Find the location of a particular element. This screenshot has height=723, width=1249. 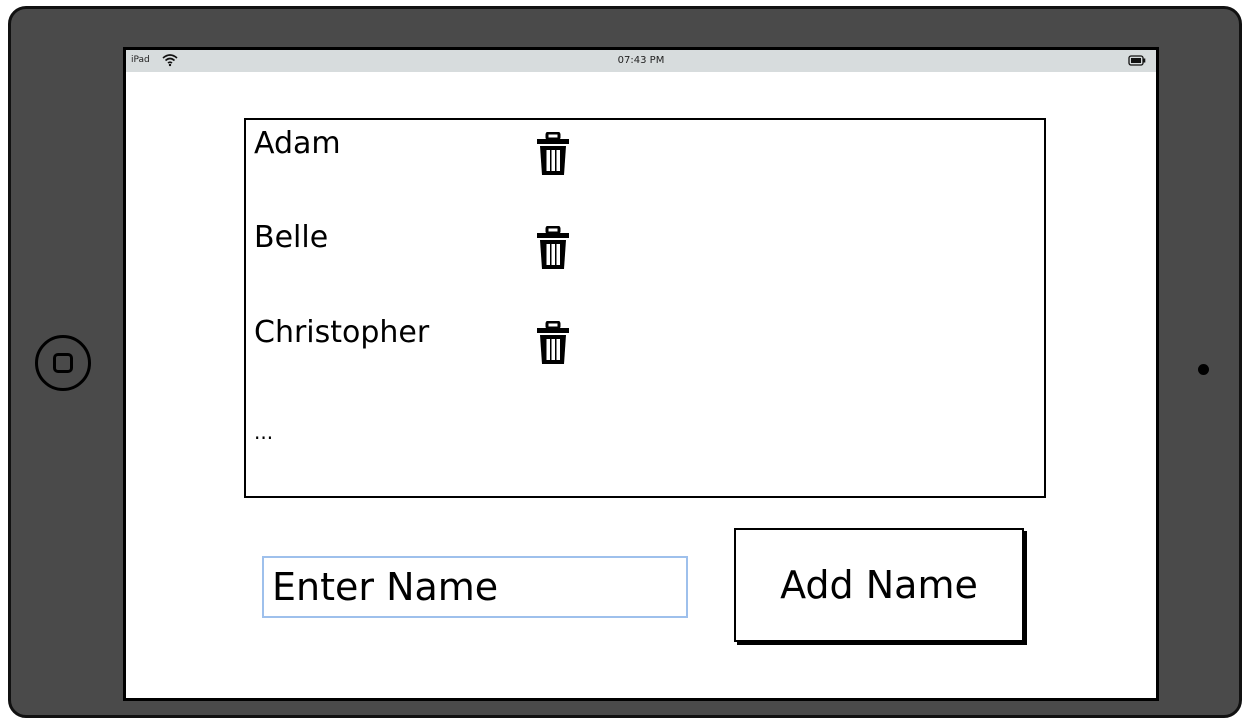

home-button is located at coordinates (63, 363).